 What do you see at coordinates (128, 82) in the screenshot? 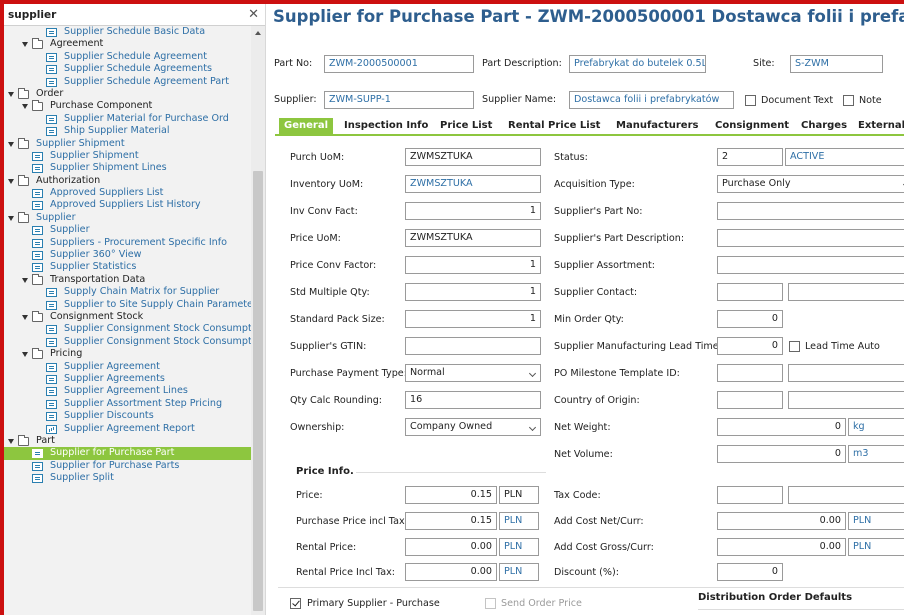
I see `nav-item: Supplier Schedule Agreement Part` at bounding box center [128, 82].